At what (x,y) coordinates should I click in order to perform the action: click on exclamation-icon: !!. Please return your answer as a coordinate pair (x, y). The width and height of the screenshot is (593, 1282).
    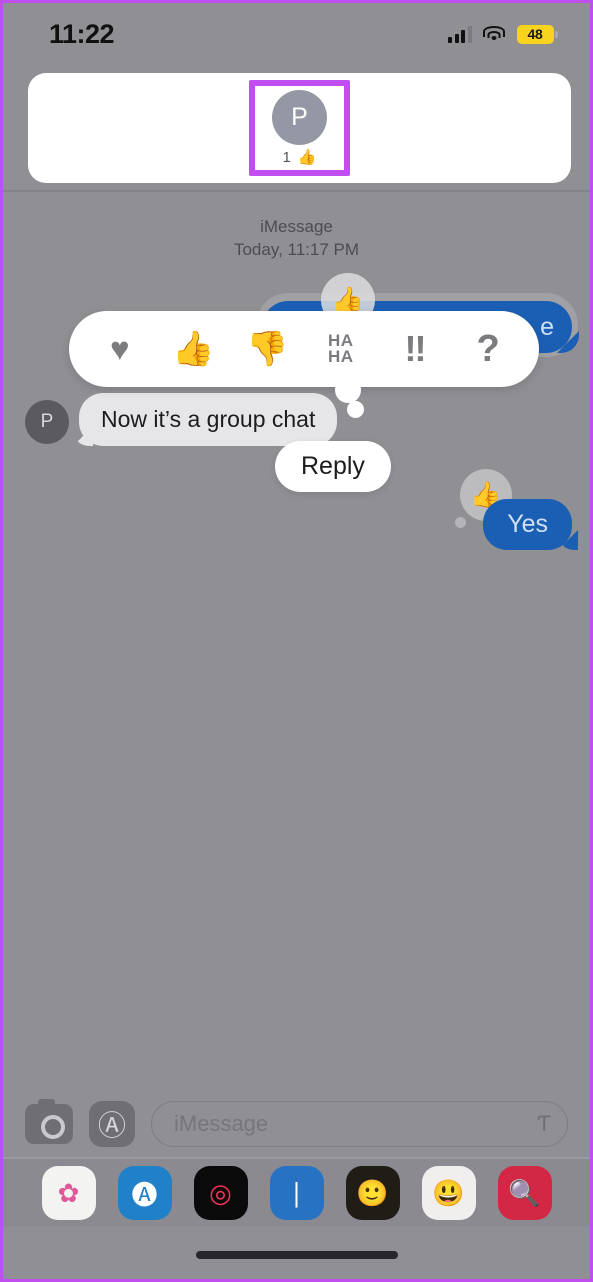
    Looking at the image, I should click on (415, 348).